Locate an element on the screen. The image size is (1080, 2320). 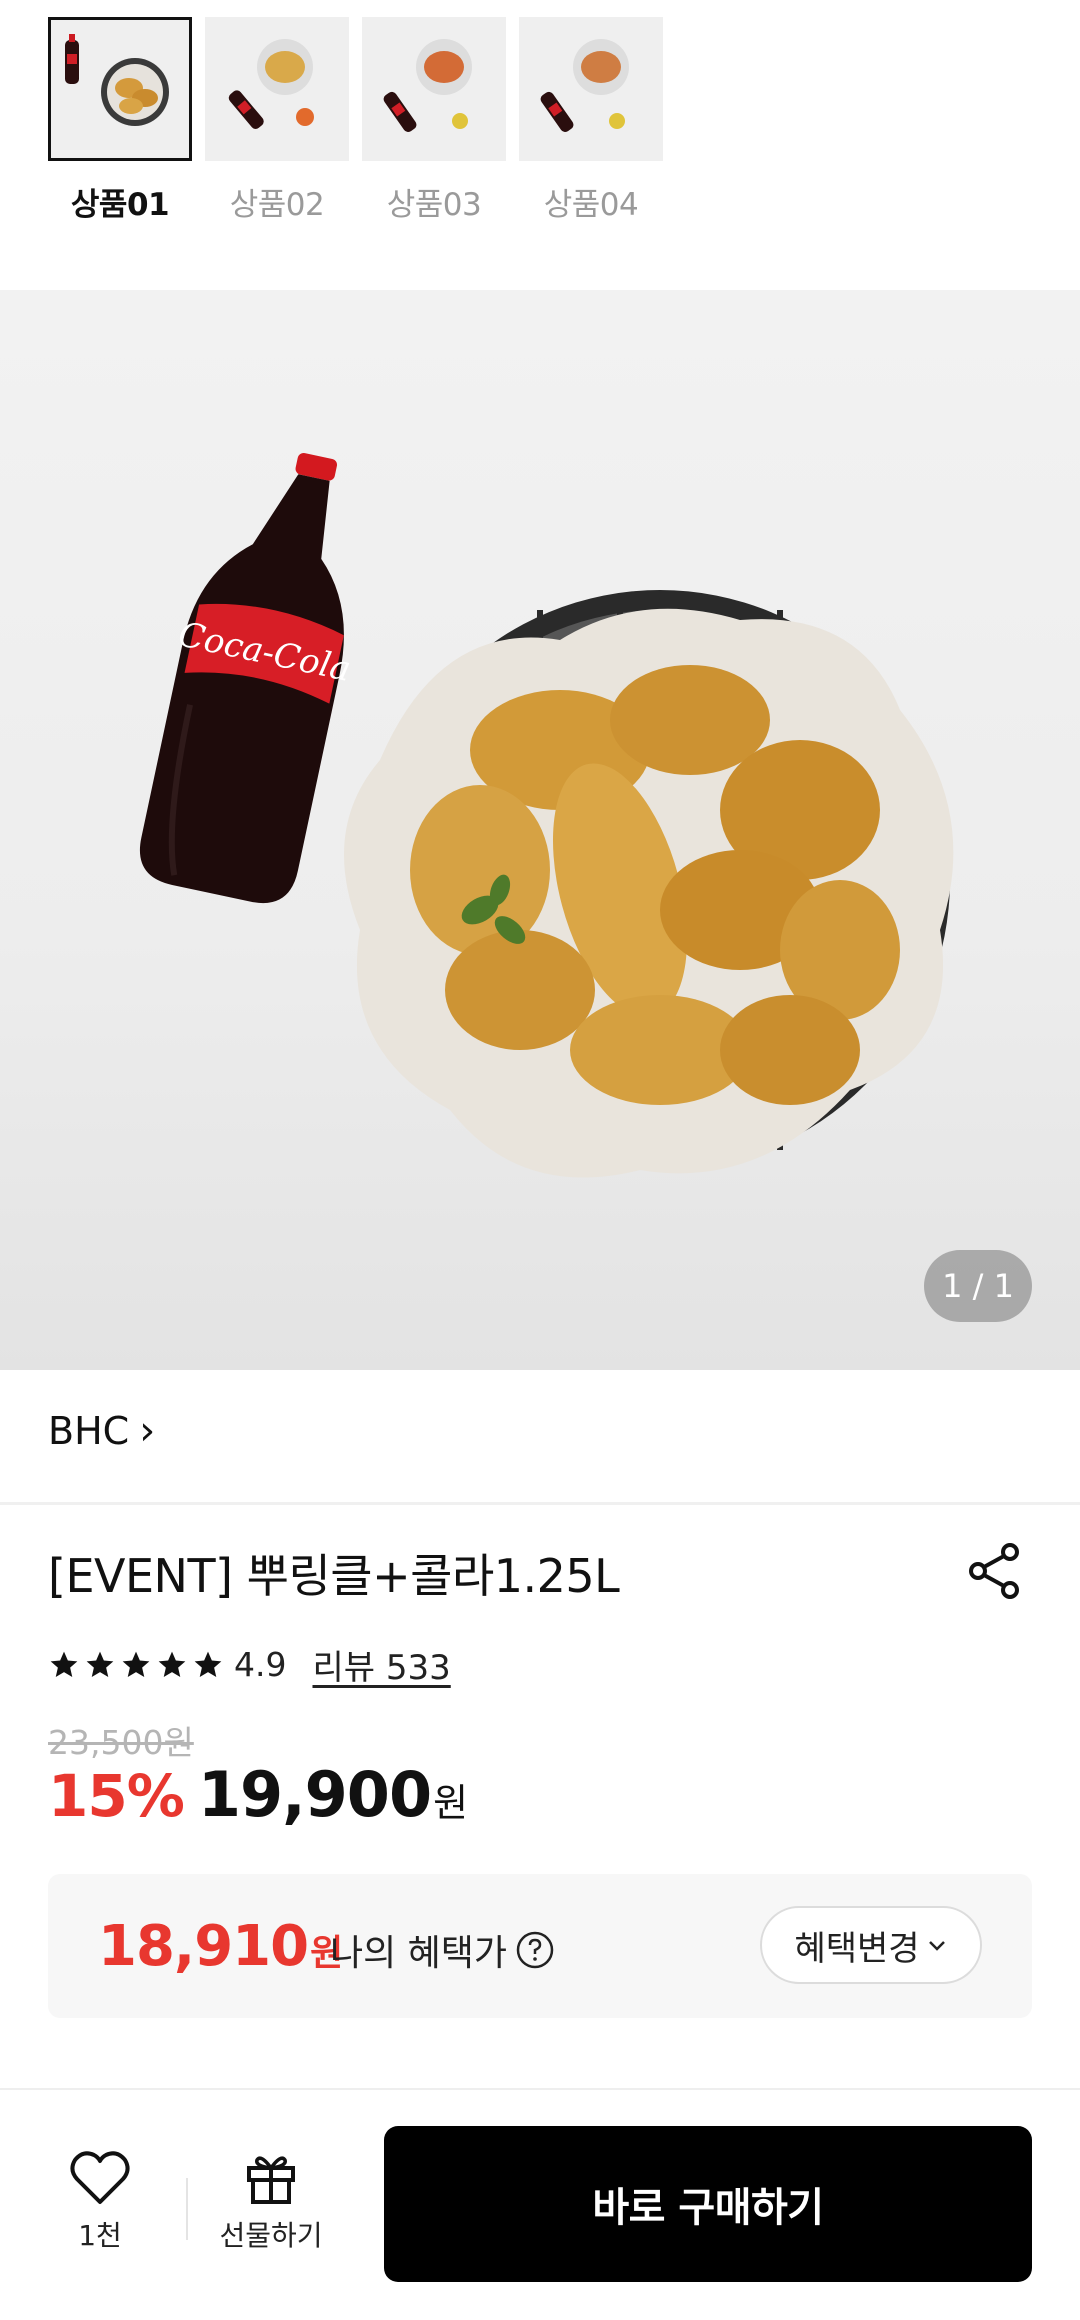
thumbnail-tab-4: 상품04 is located at coordinates (591, 120).